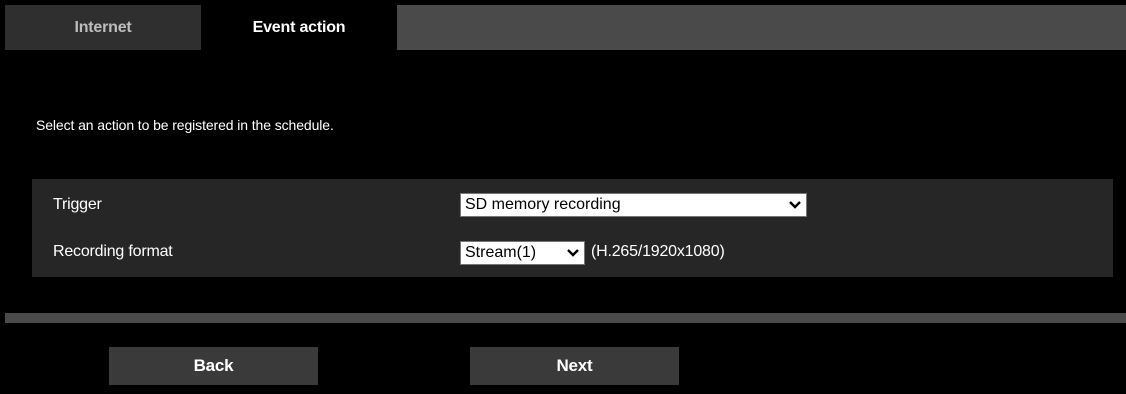 The width and height of the screenshot is (1126, 394). What do you see at coordinates (565, 27) in the screenshot?
I see `tab-bar: Internet Event action` at bounding box center [565, 27].